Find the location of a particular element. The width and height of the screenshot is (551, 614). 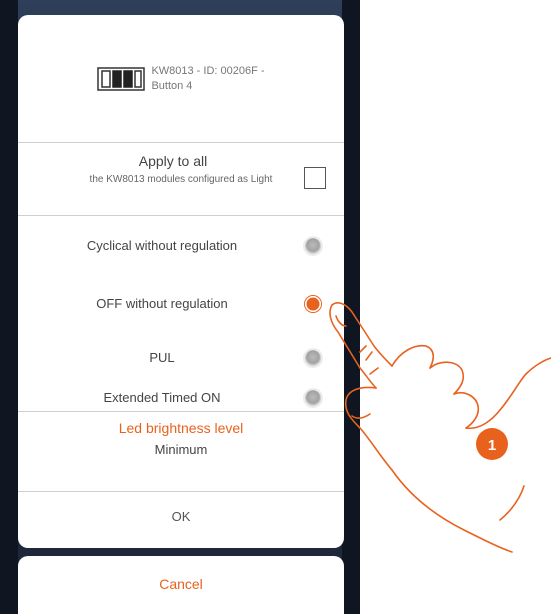

led-brightness-row: Led brightness level Minimum is located at coordinates (181, 451).